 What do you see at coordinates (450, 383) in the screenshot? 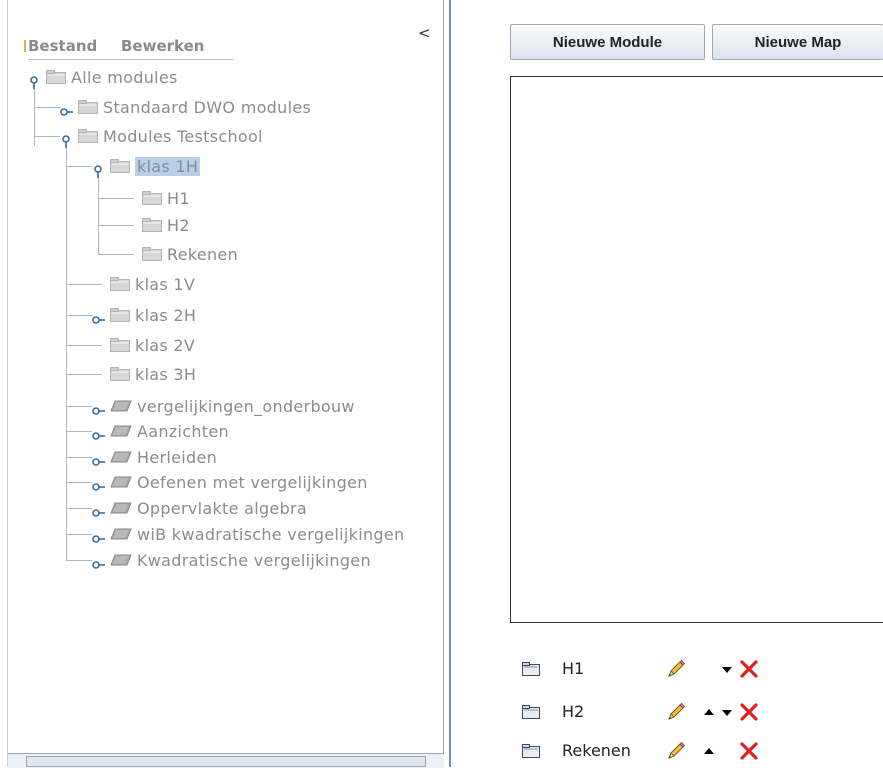
I see `split-divider-line` at bounding box center [450, 383].